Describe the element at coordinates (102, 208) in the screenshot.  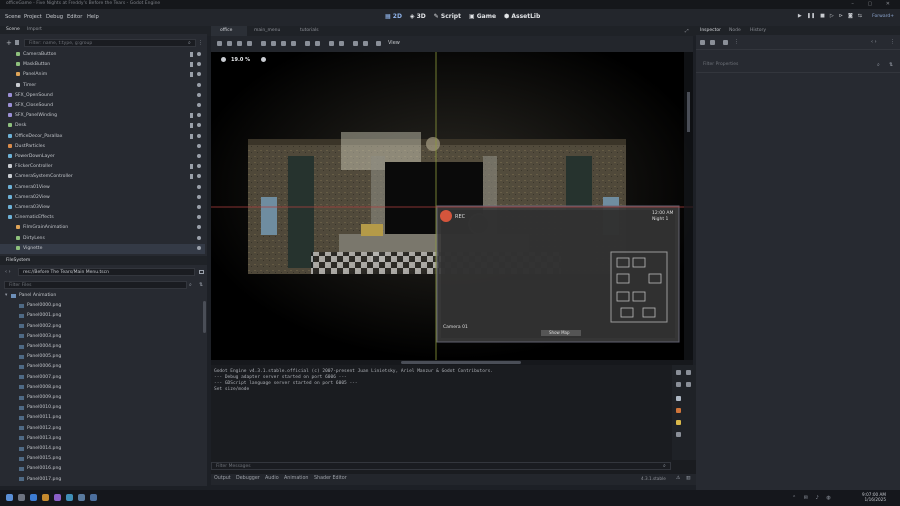
I see `scene-tree-row: Camera03View` at that location.